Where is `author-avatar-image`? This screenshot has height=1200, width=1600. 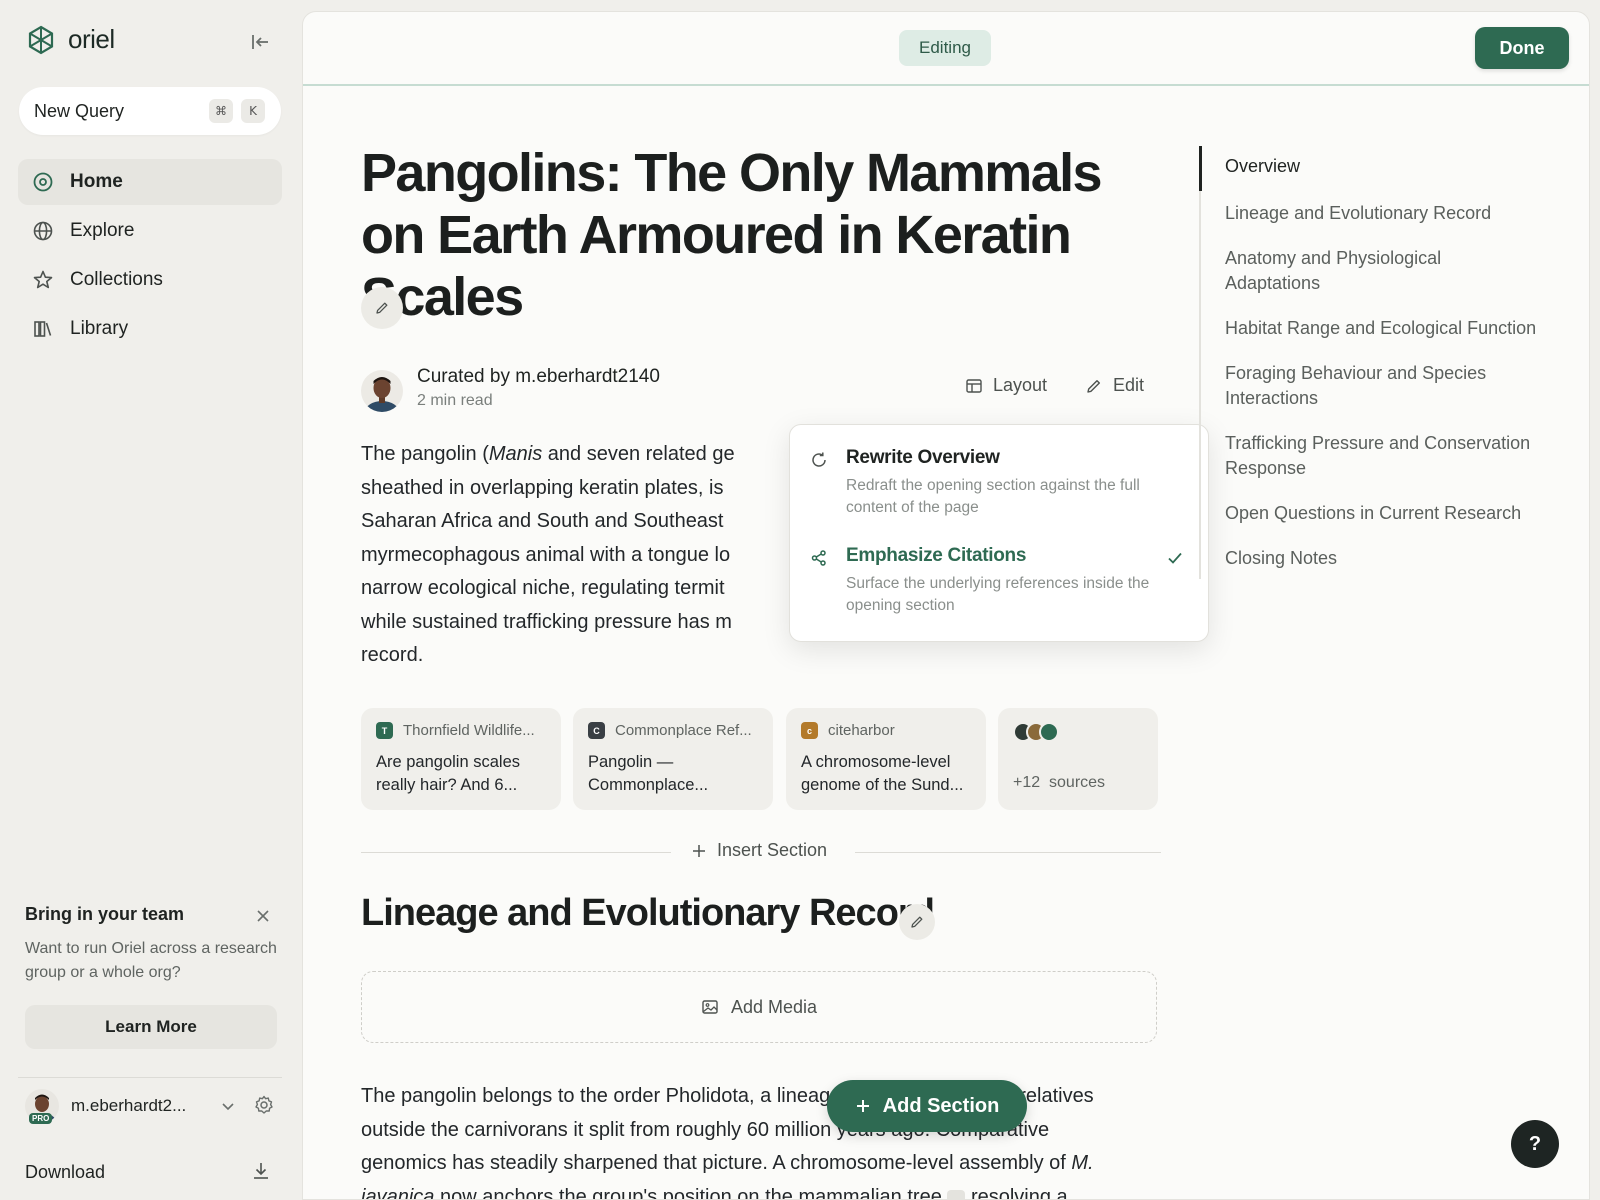 author-avatar-image is located at coordinates (382, 391).